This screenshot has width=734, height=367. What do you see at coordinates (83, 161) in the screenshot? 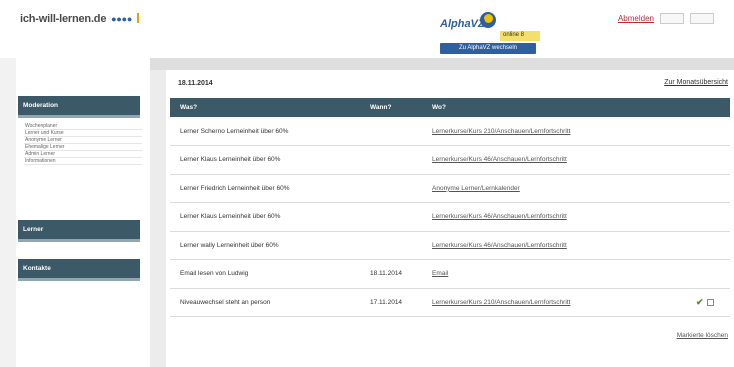
I see `sidebar-item: Informationen` at bounding box center [83, 161].